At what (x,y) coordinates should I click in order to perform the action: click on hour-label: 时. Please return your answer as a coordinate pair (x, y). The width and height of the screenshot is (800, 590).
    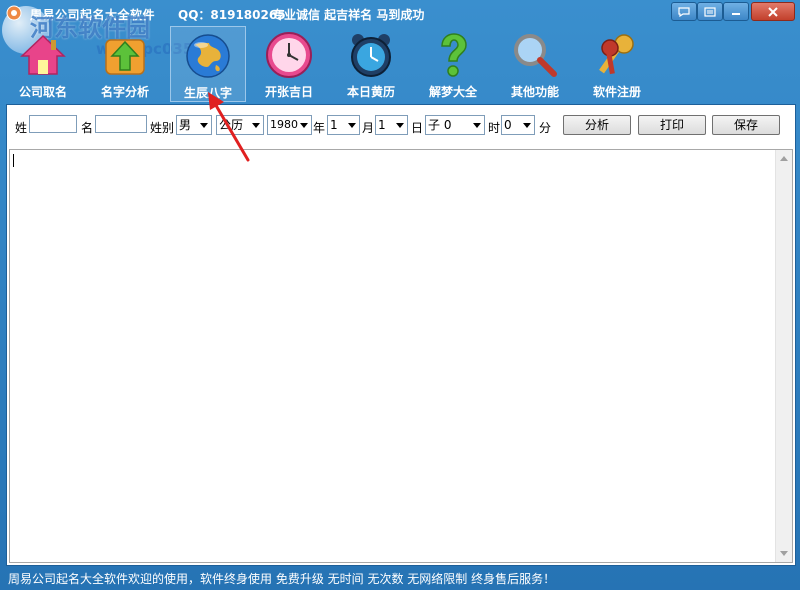
    Looking at the image, I should click on (494, 128).